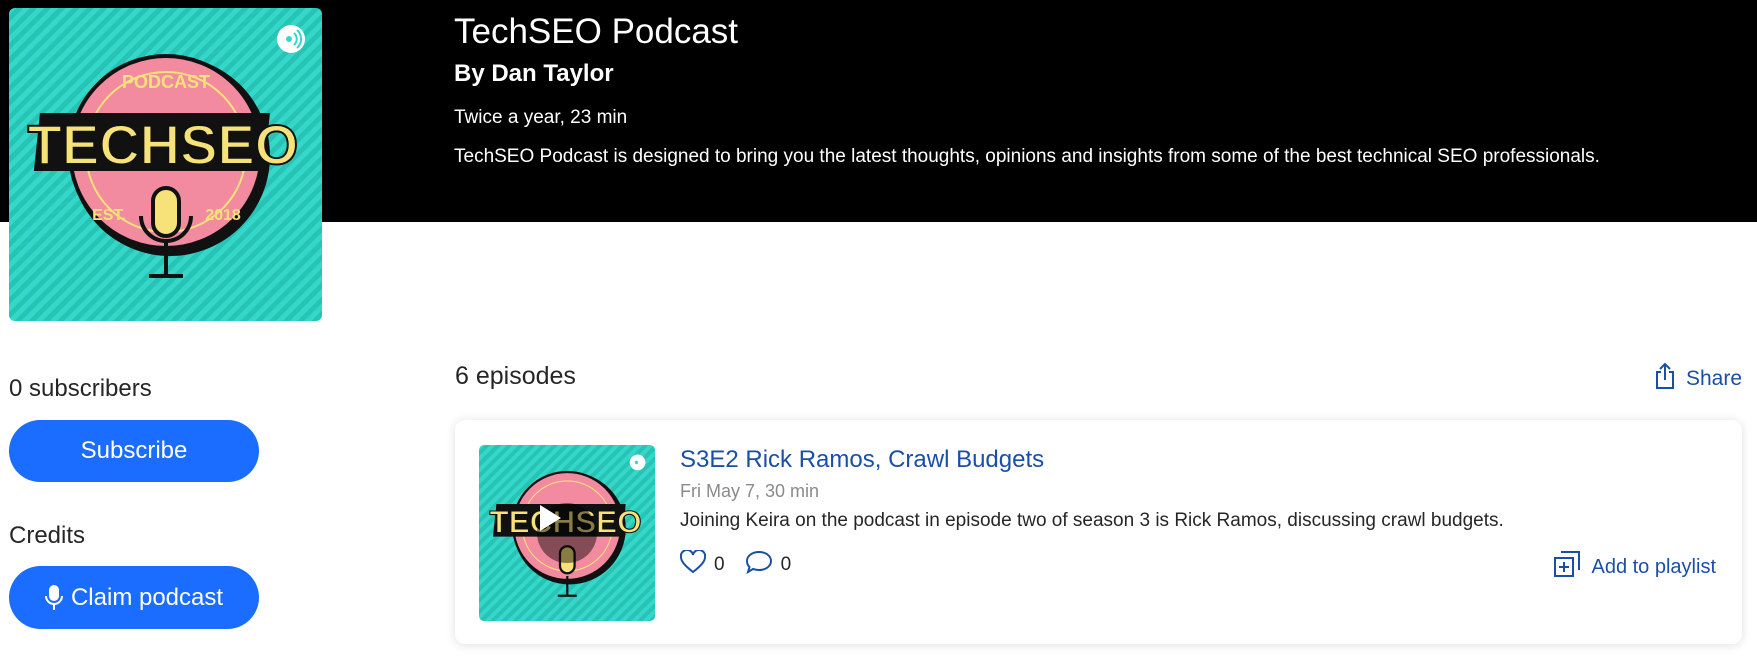 Image resolution: width=1757 pixels, height=661 pixels. I want to click on cover-est-text: EST., so click(109, 215).